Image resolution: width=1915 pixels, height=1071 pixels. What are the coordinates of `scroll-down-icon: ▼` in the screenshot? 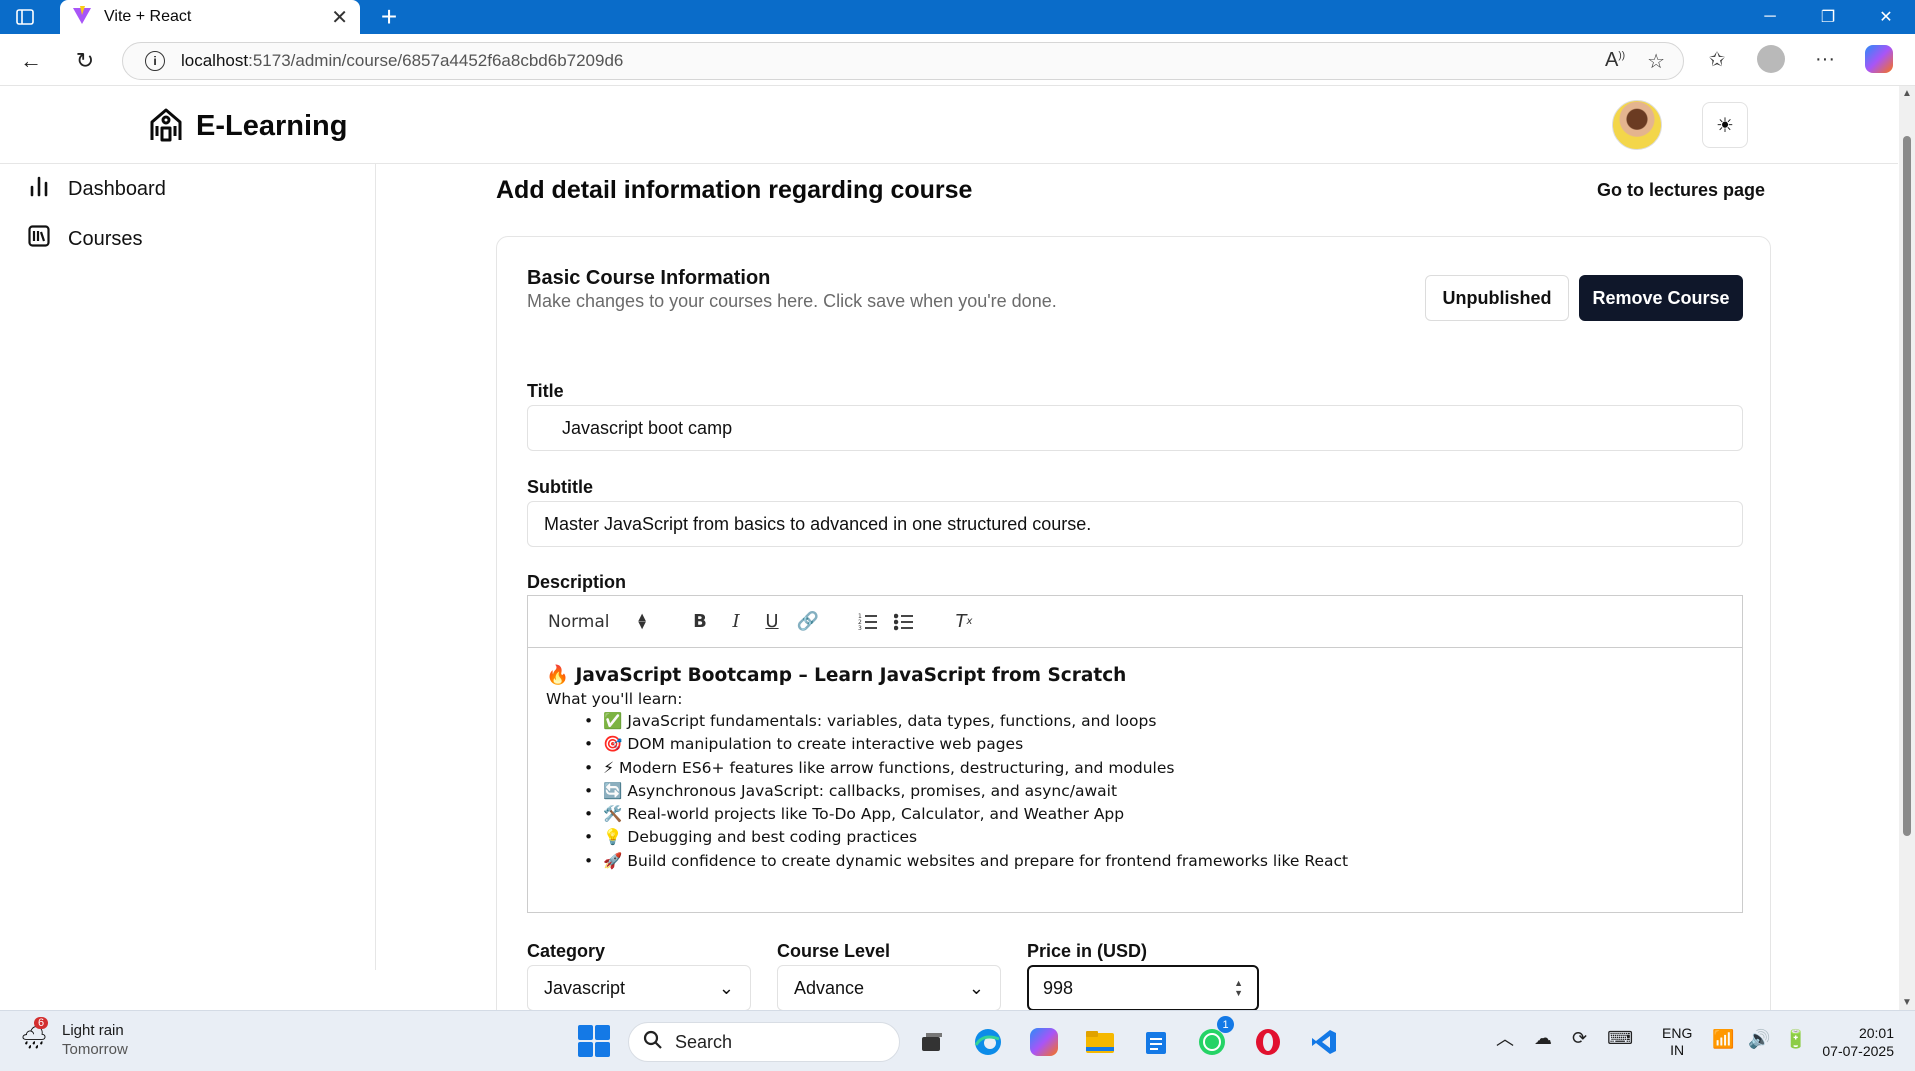 It's located at (1907, 1002).